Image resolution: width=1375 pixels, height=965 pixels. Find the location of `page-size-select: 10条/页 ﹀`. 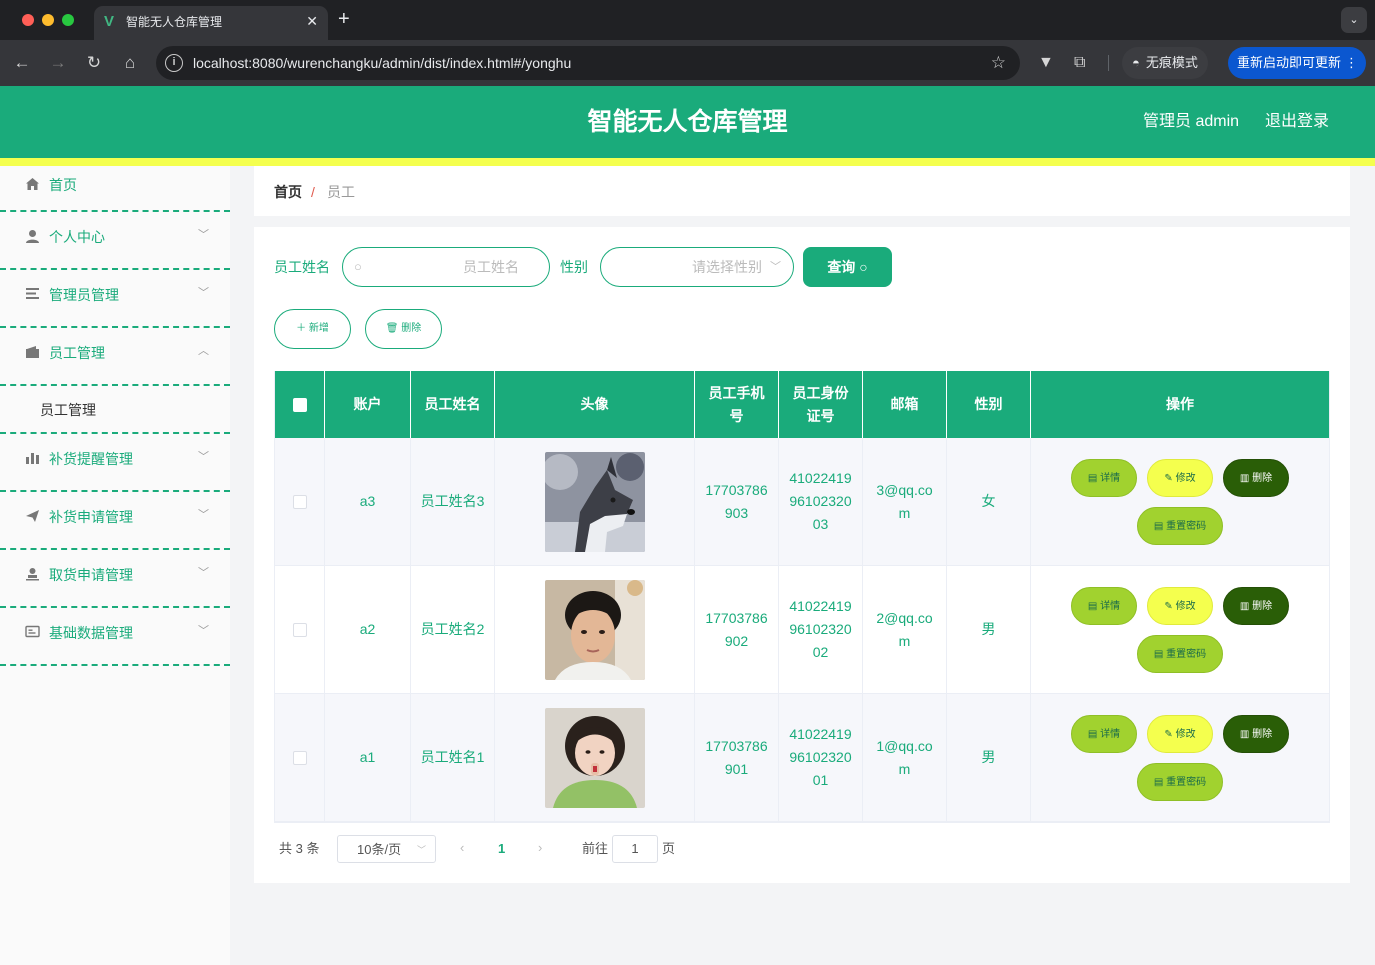

page-size-select: 10条/页 ﹀ is located at coordinates (386, 849).